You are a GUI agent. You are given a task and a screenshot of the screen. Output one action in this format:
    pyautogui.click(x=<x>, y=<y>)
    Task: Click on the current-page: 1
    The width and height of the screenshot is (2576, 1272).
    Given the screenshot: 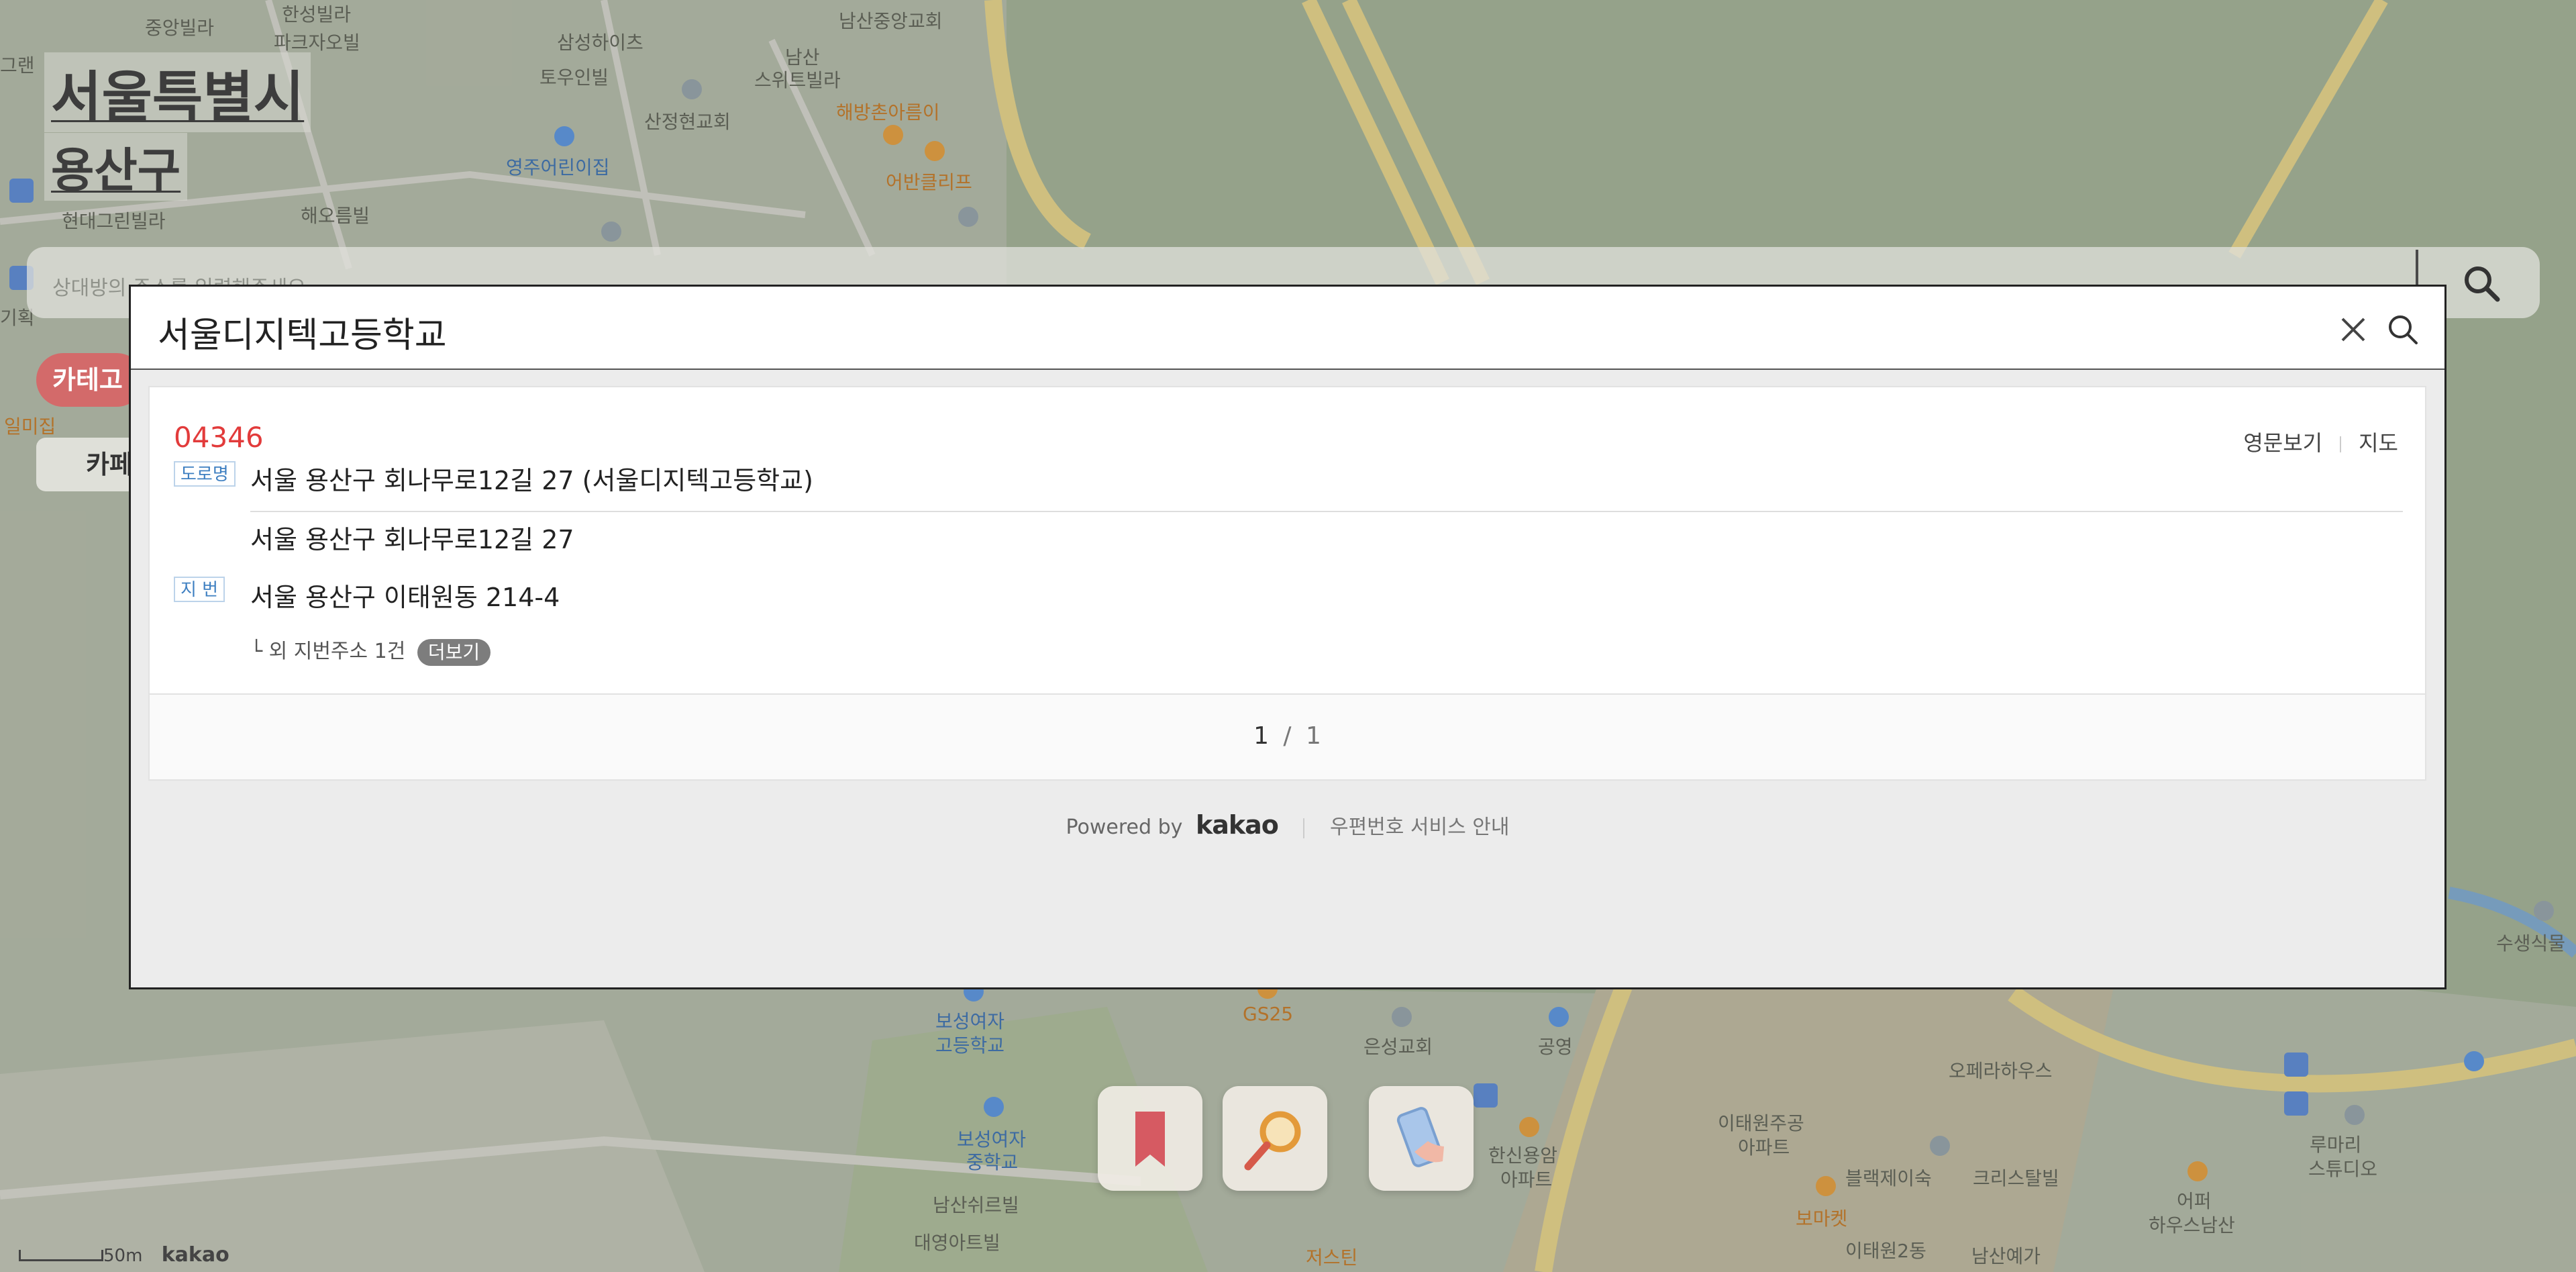 What is the action you would take?
    pyautogui.click(x=1261, y=736)
    